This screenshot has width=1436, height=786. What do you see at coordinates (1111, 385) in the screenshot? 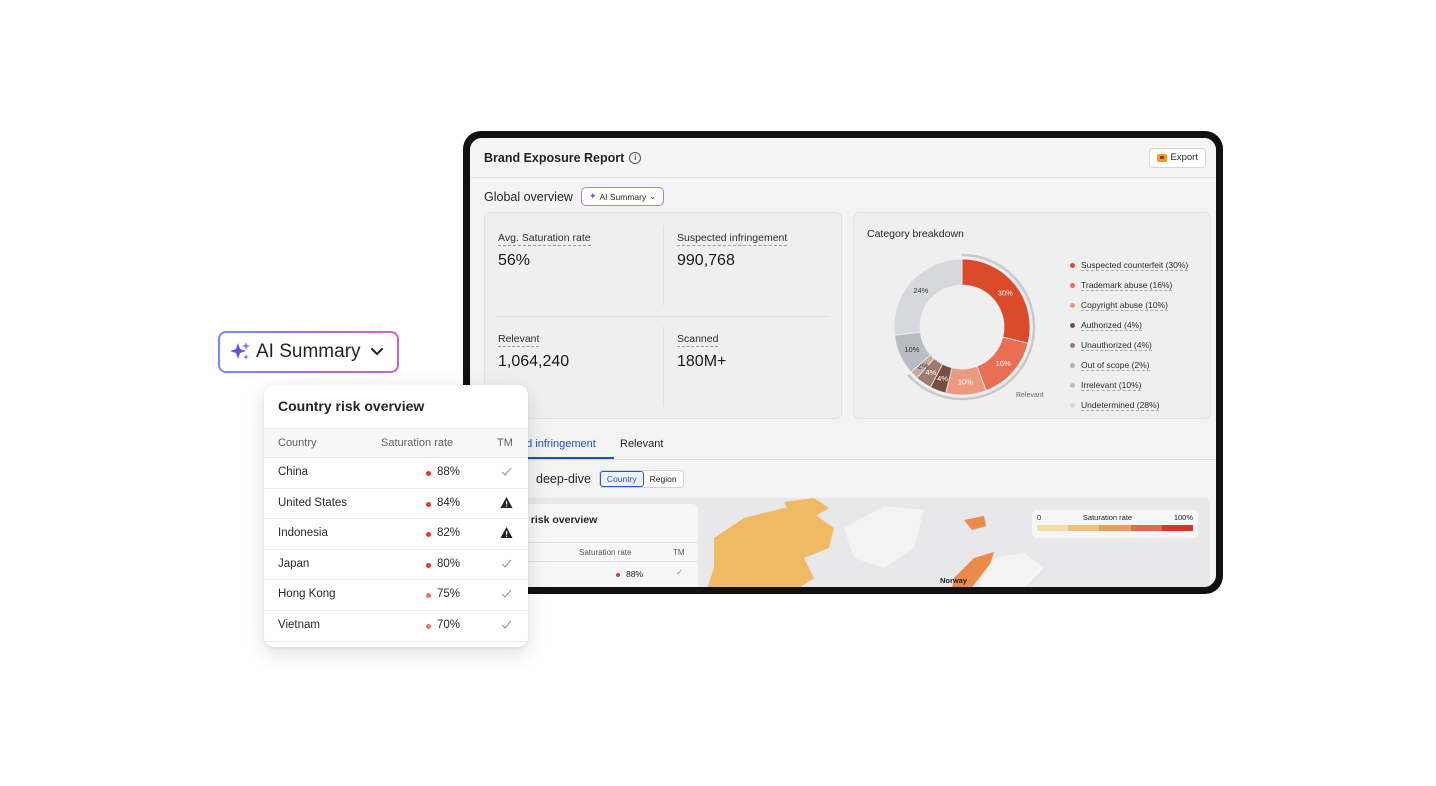
I see `legend-label: Irrelevant (10%)` at bounding box center [1111, 385].